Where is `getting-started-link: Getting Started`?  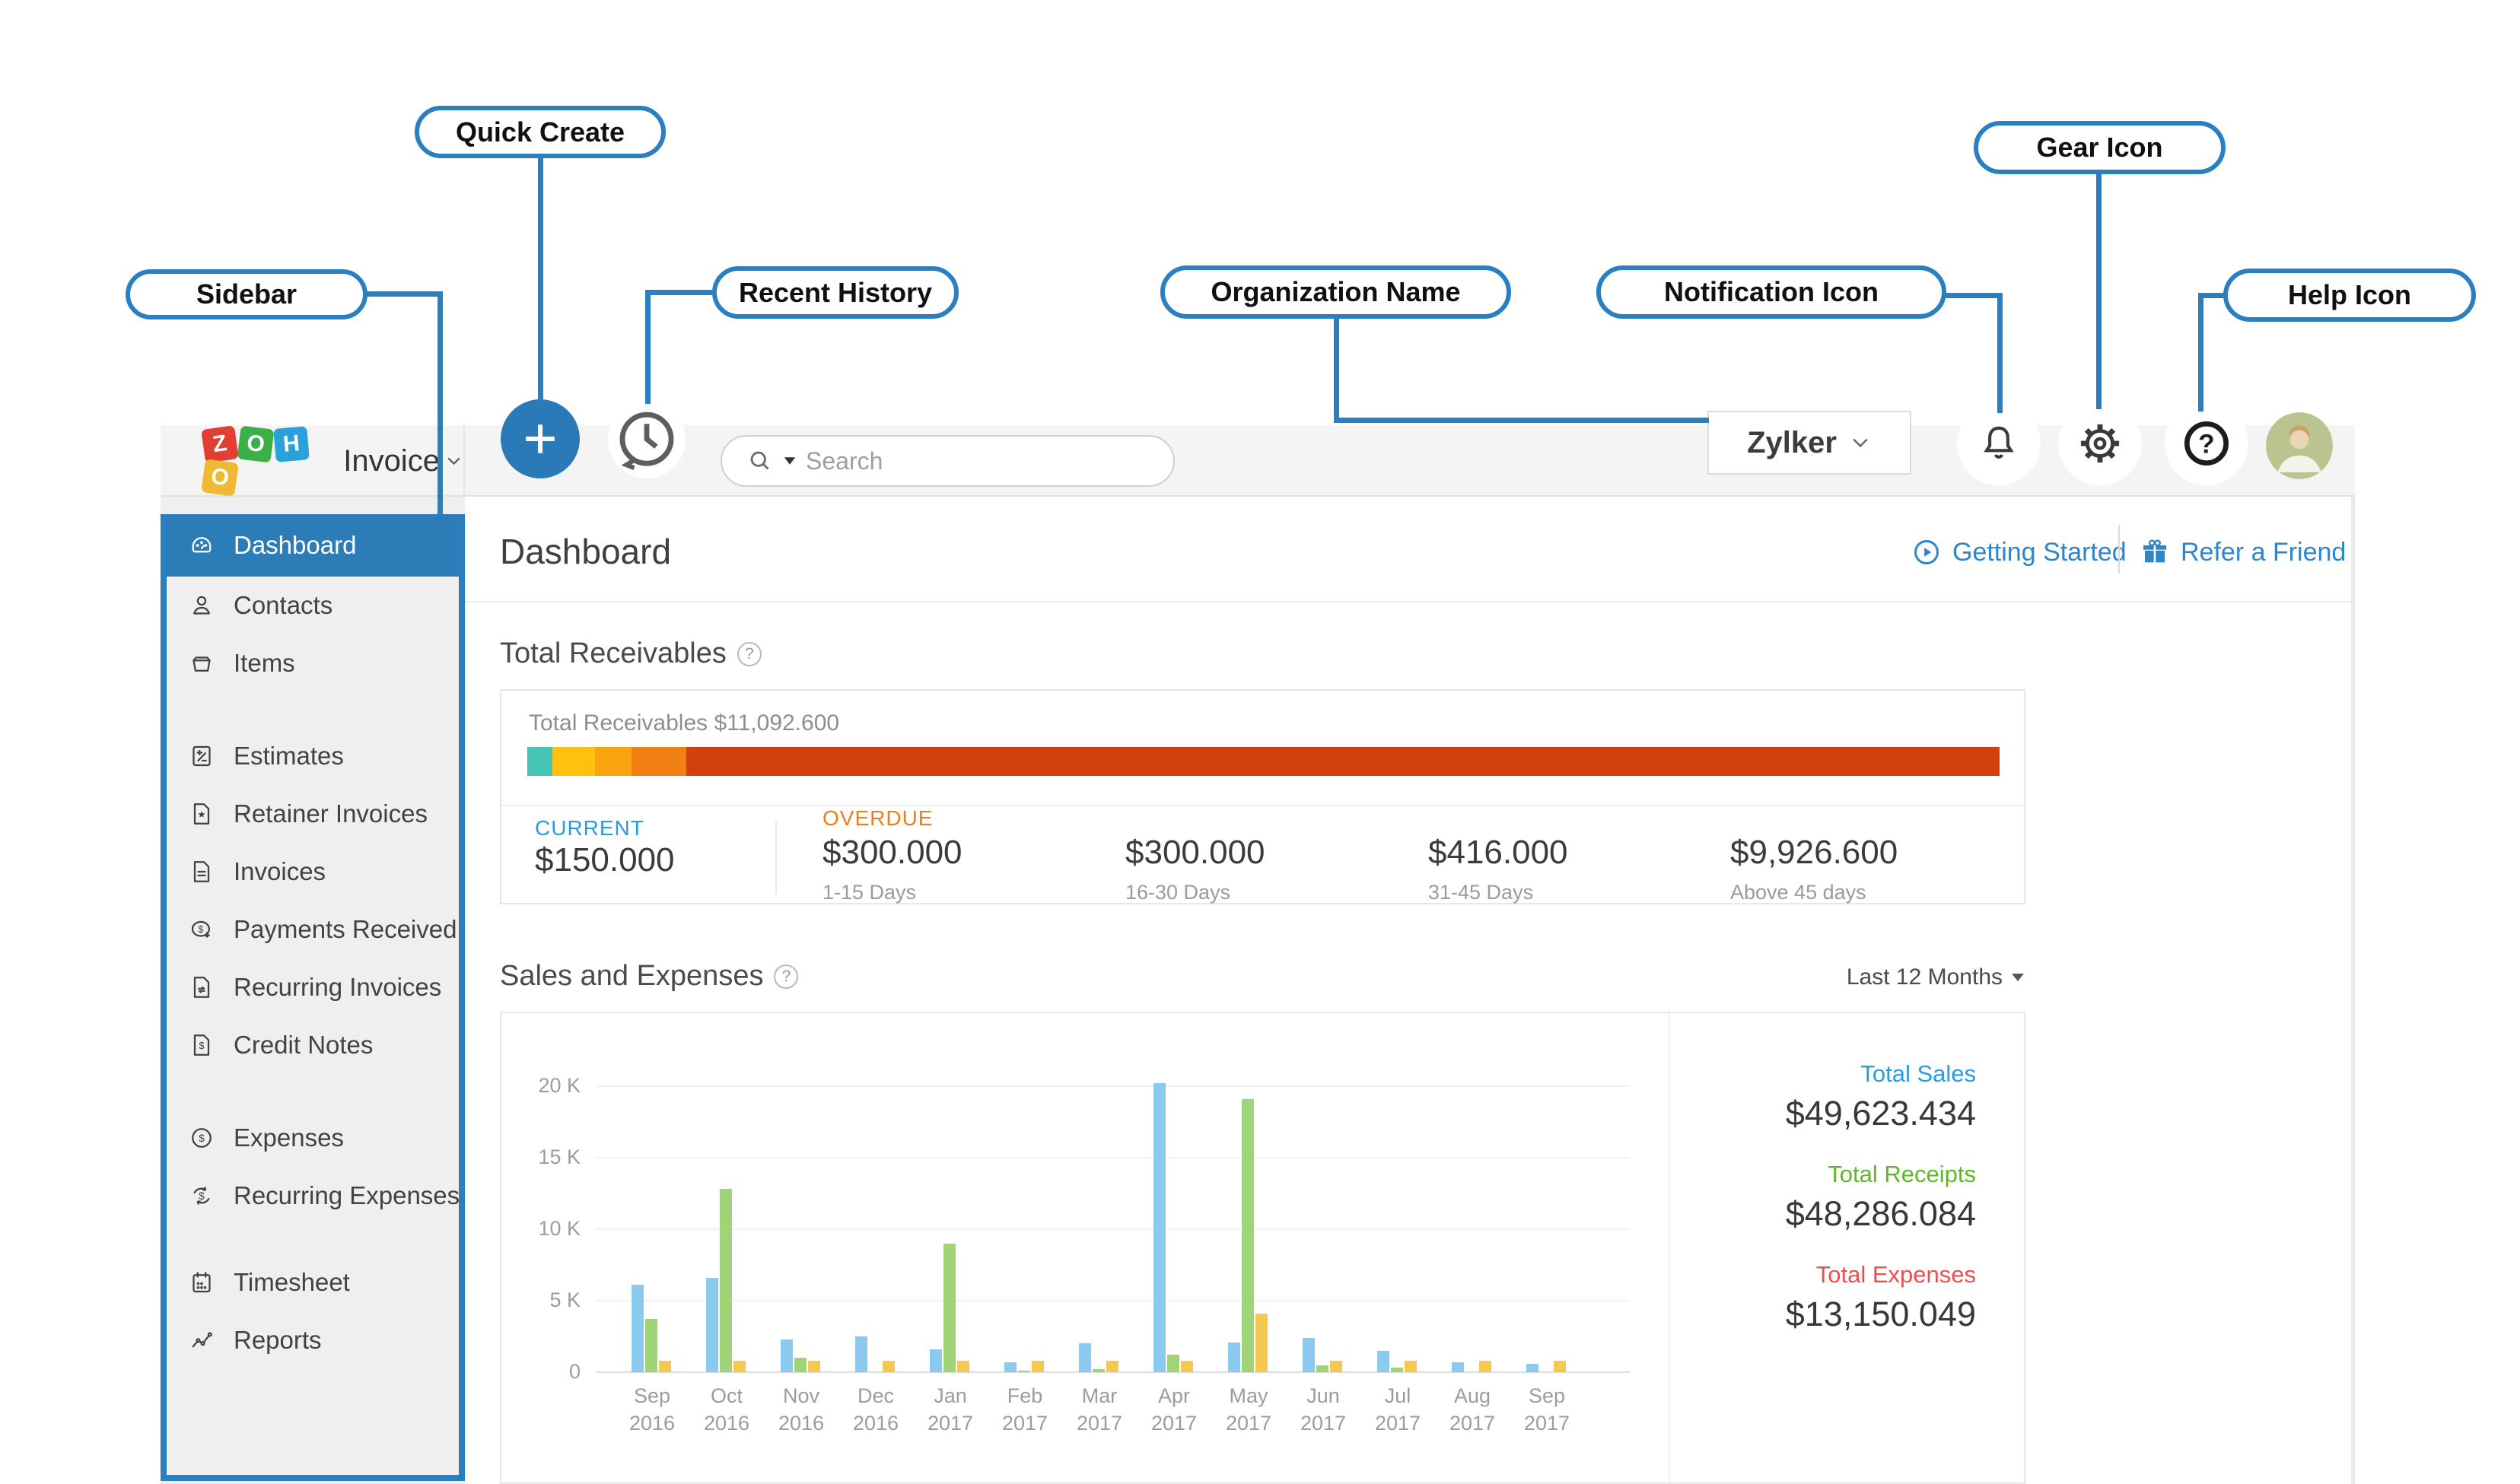
getting-started-link: Getting Started is located at coordinates (2019, 552).